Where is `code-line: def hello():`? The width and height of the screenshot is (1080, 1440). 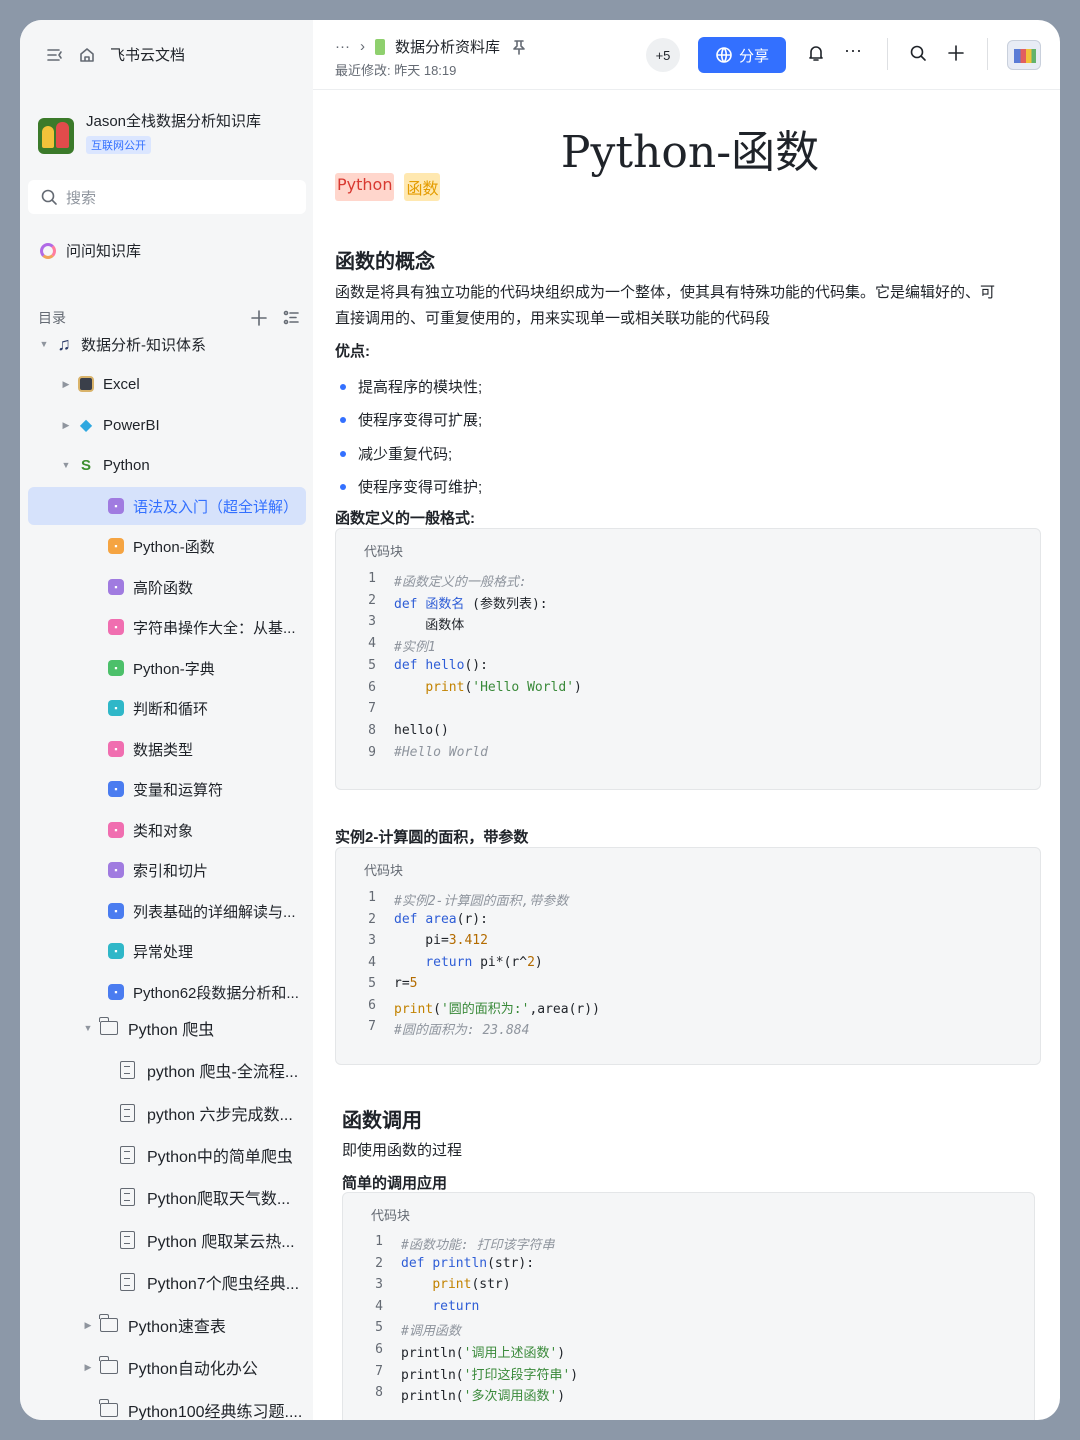 code-line: def hello(): is located at coordinates (441, 665).